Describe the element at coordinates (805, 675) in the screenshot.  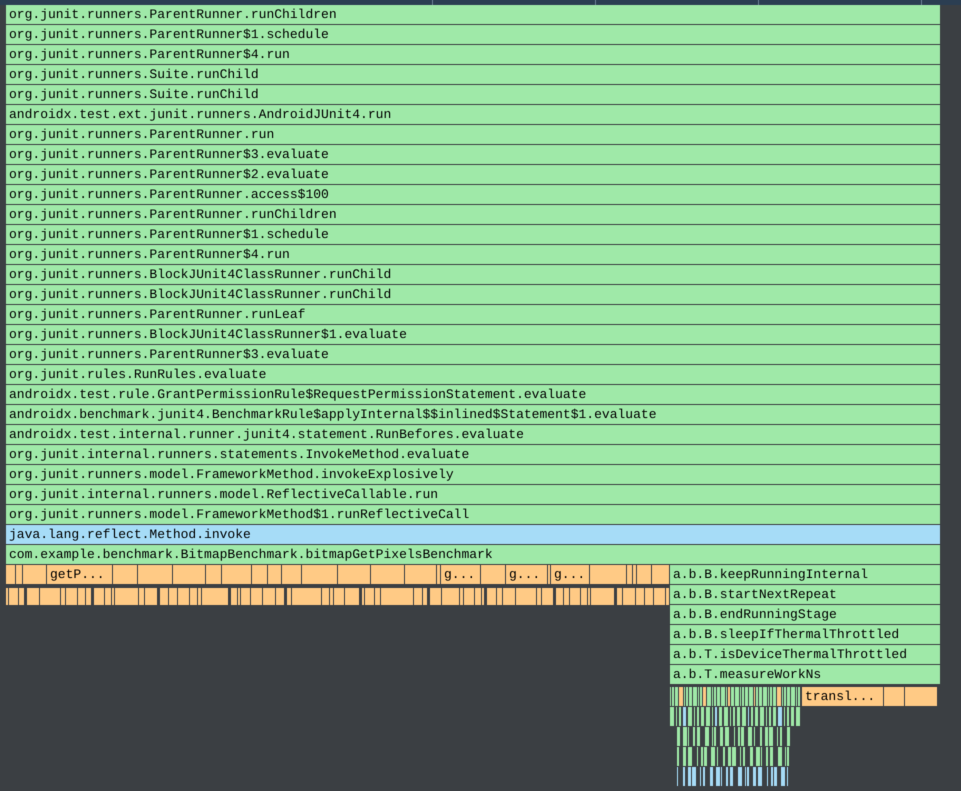
I see `call-frame: a.b.T.measureWorkNs` at that location.